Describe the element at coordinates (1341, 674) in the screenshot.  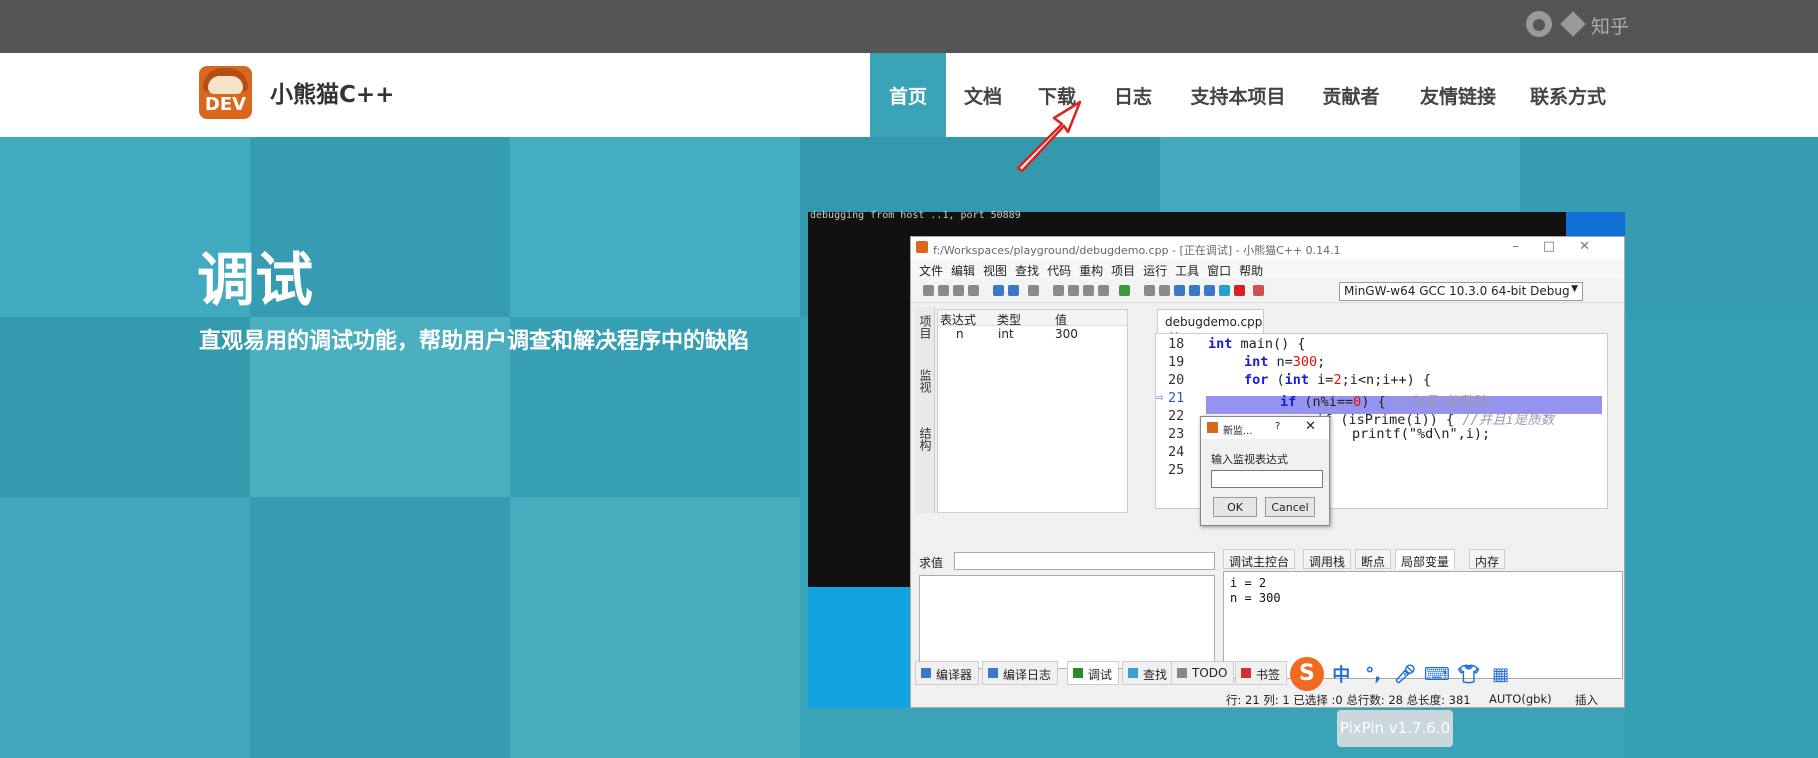
I see `ime-language-toggle: 中` at that location.